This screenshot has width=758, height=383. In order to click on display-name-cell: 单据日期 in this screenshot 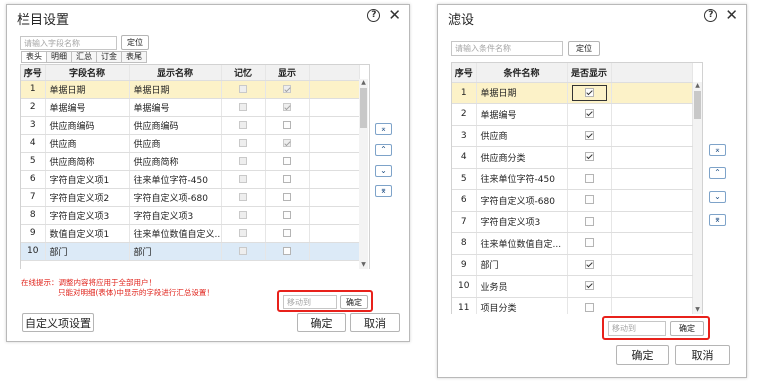, I will do `click(175, 89)`.